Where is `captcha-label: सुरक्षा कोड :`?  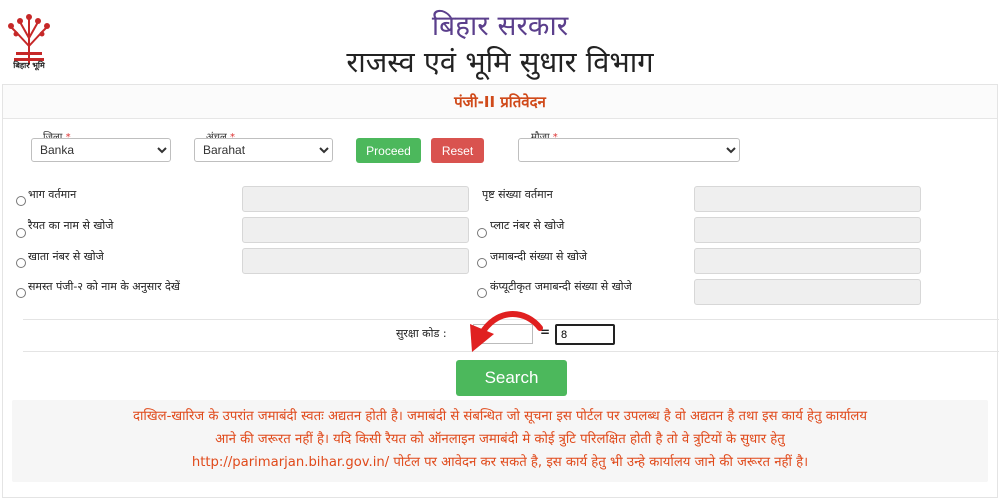
captcha-label: सुरक्षा कोड : is located at coordinates (421, 333).